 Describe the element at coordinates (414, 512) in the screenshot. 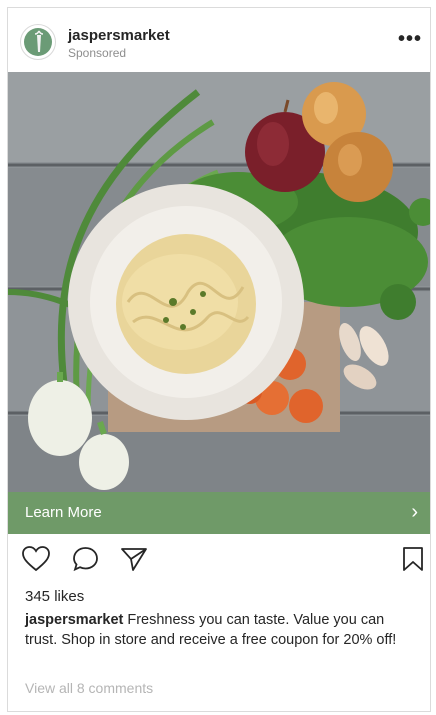

I see `chevron-right-icon: ›` at that location.